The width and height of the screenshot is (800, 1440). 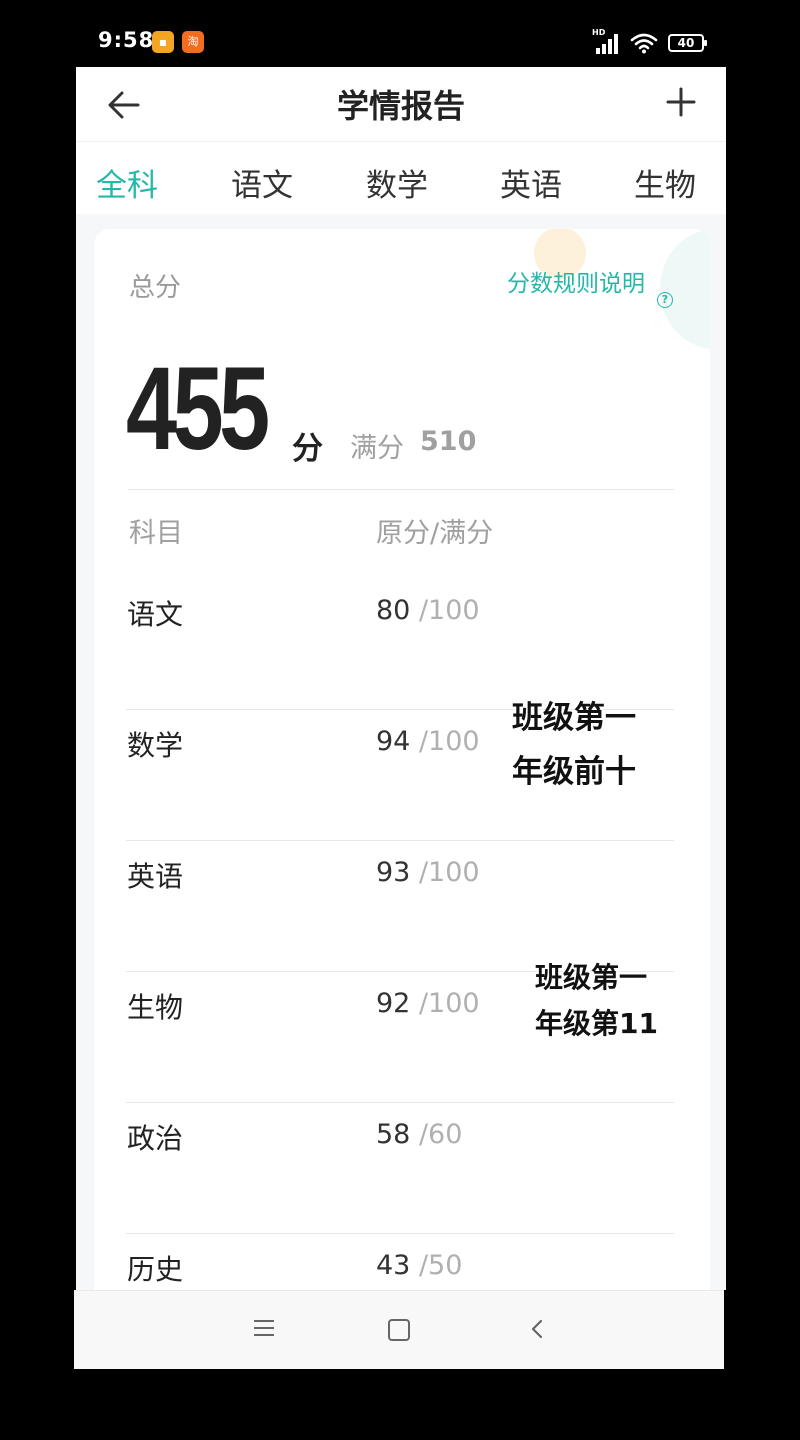 I want to click on note-icon: ▪, so click(x=163, y=42).